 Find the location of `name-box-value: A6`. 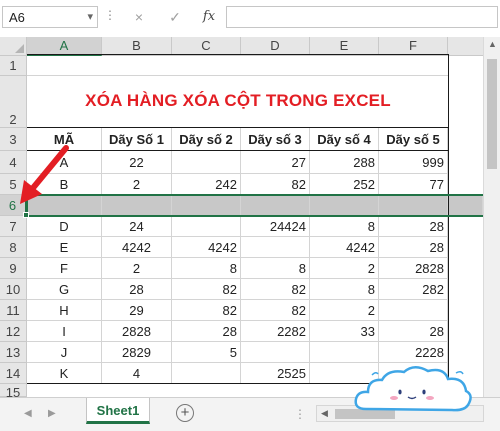

name-box-value: A6 is located at coordinates (17, 17).